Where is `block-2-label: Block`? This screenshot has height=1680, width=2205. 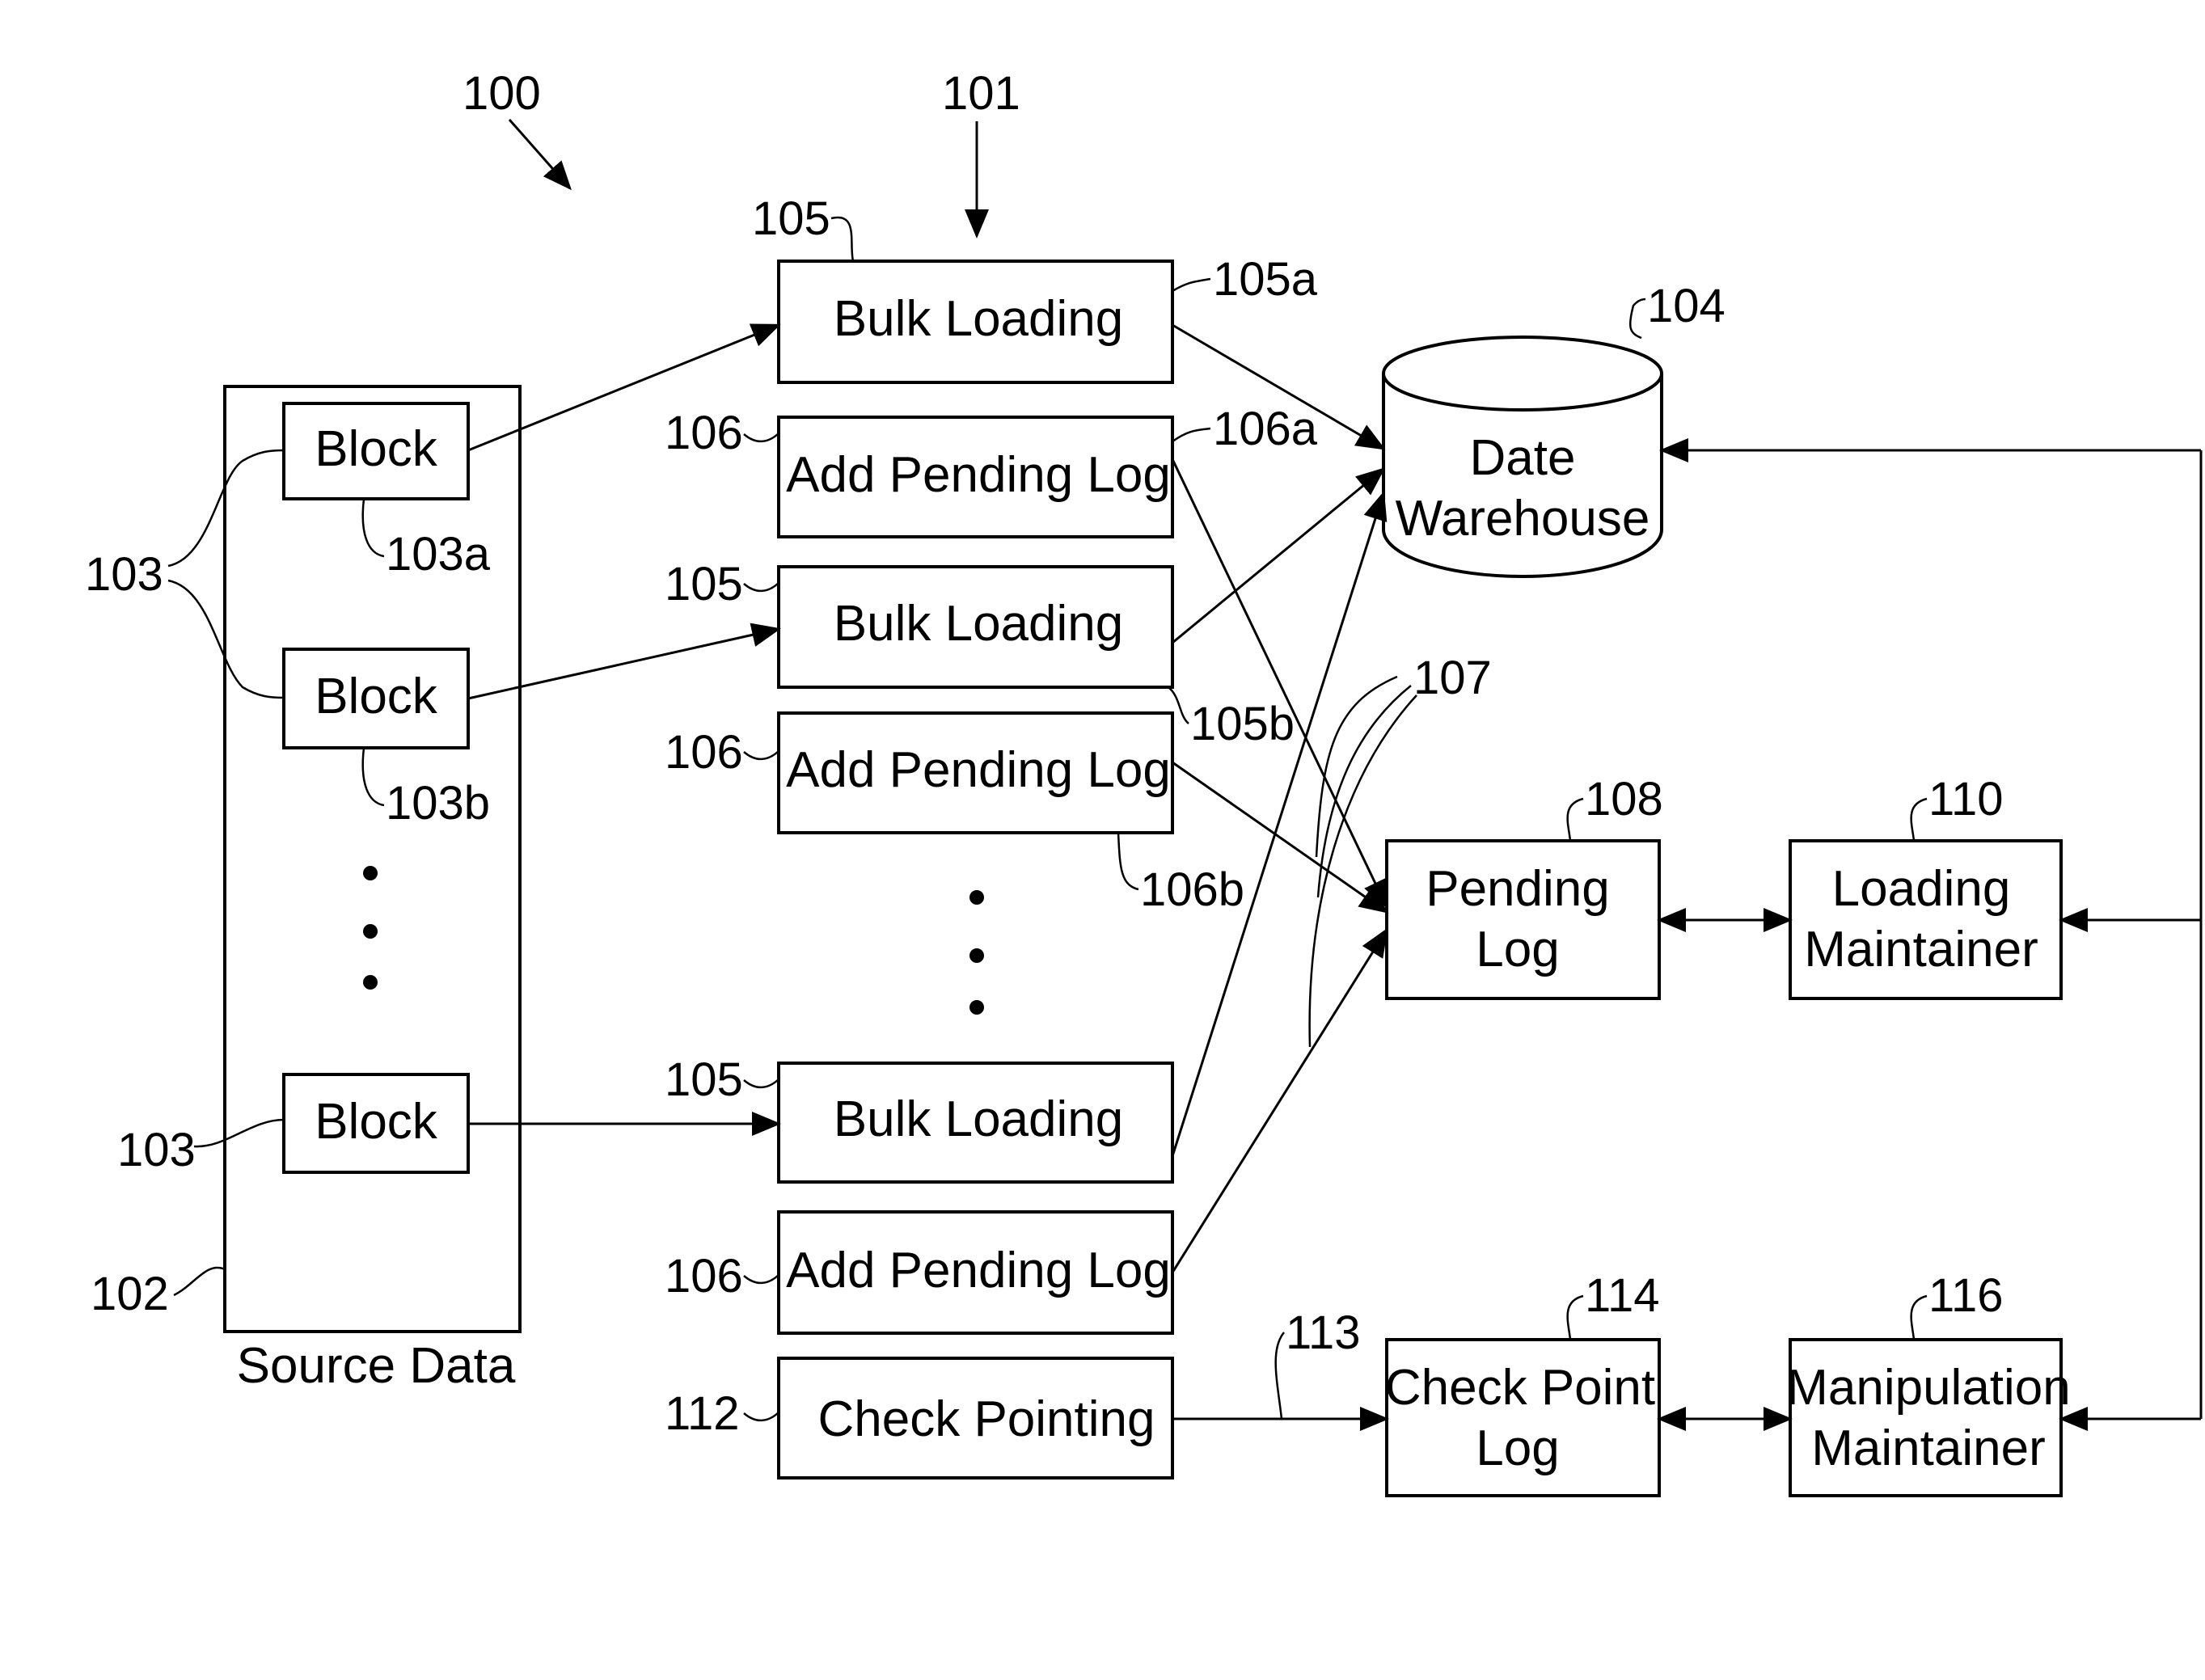
block-2-label: Block is located at coordinates (376, 697).